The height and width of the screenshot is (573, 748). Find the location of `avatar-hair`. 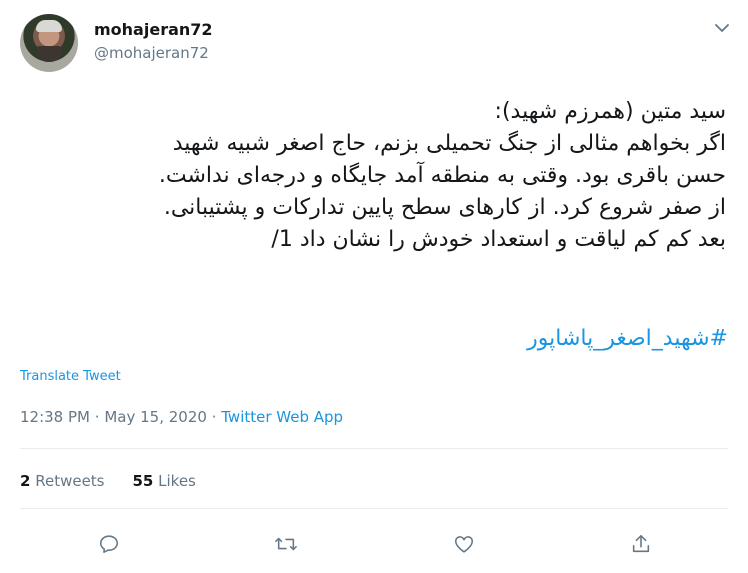

avatar-hair is located at coordinates (49, 26).